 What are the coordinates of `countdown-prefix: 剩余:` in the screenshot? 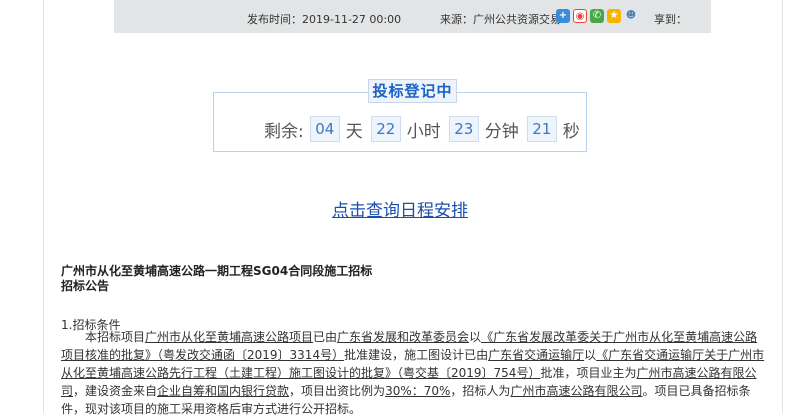 It's located at (284, 131).